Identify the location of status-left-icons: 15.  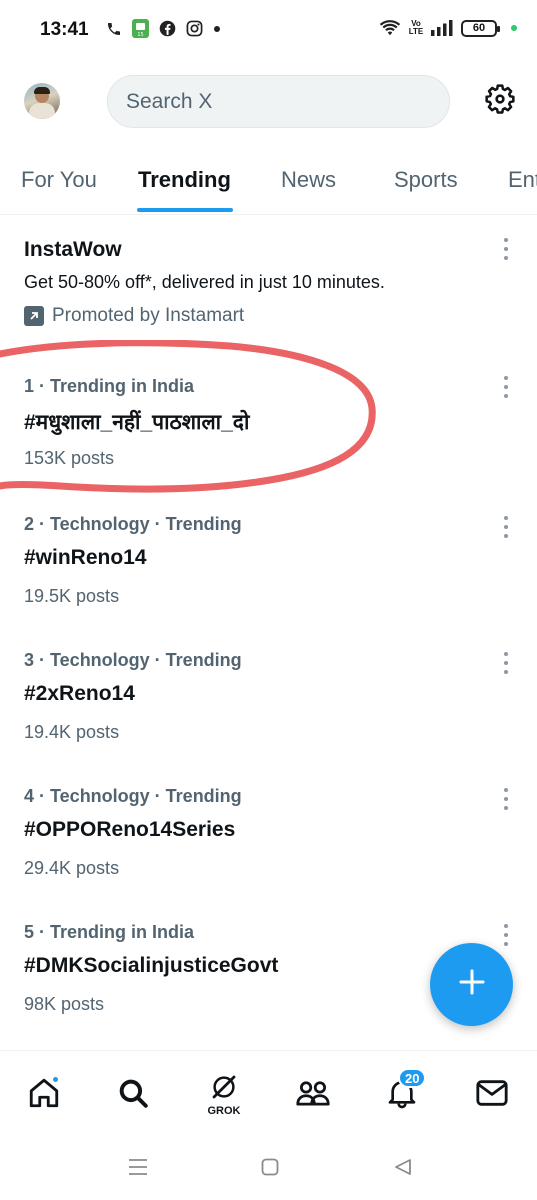
(163, 28).